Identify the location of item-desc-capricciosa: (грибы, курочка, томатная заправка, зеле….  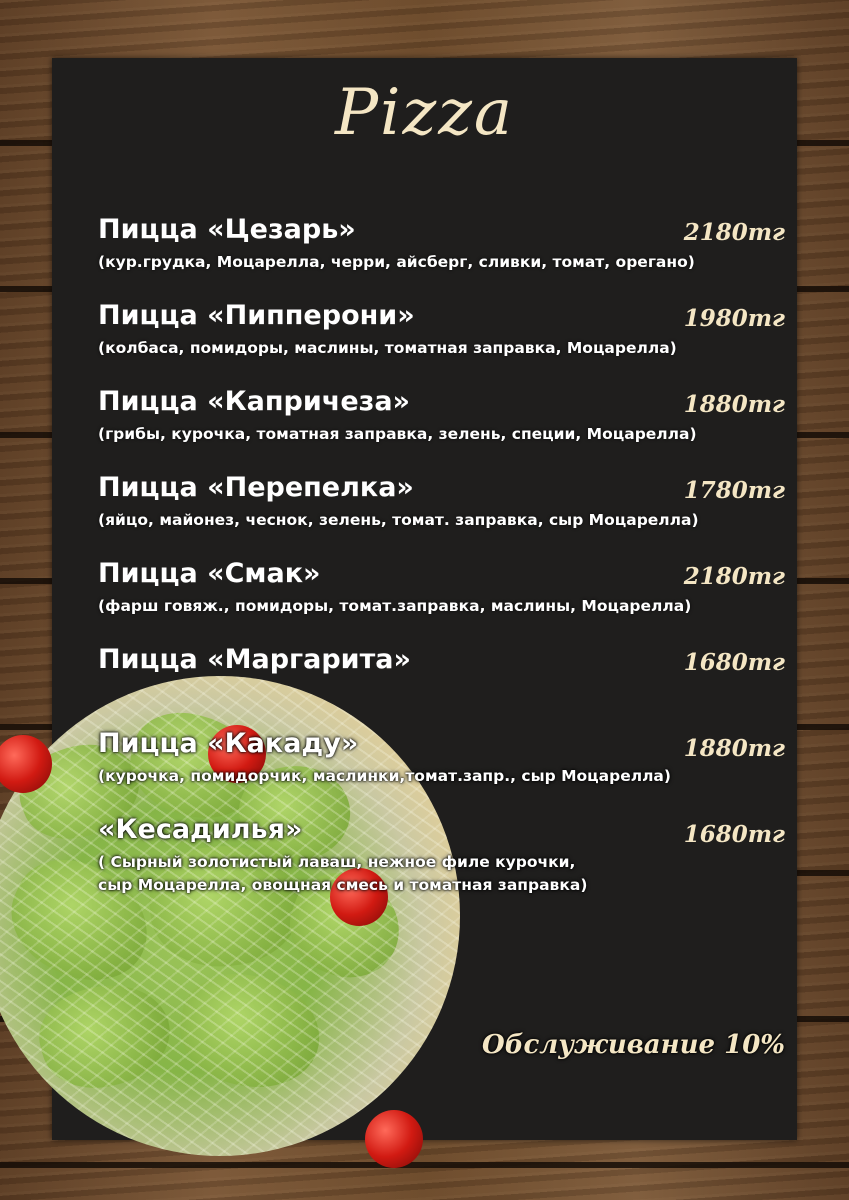
(397, 434).